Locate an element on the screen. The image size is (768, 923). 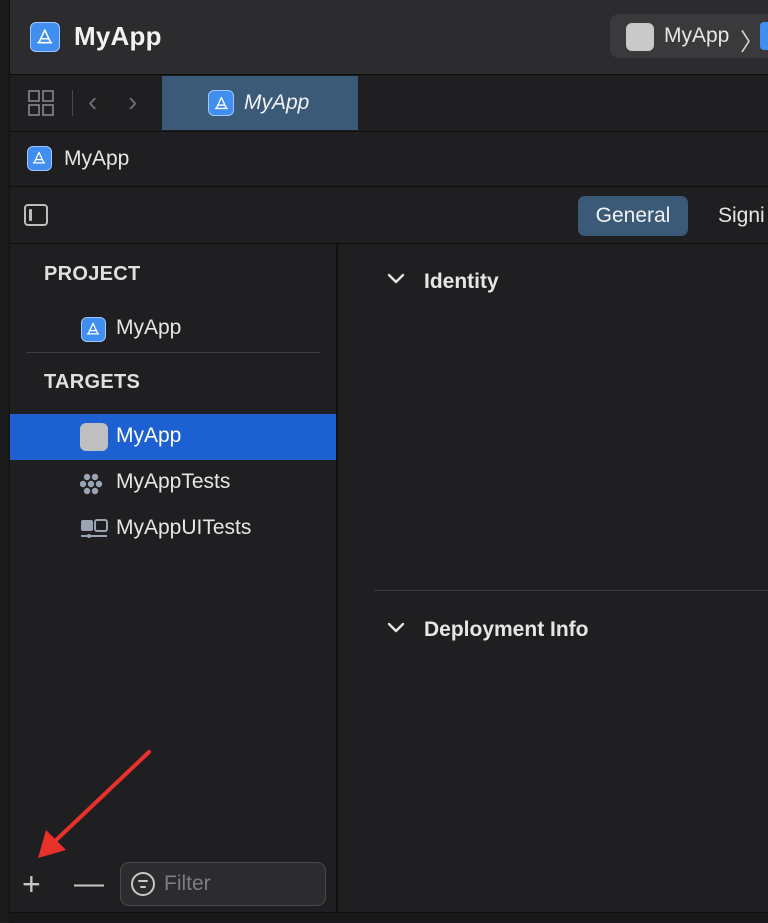
section-identity-title: Identity is located at coordinates (461, 282).